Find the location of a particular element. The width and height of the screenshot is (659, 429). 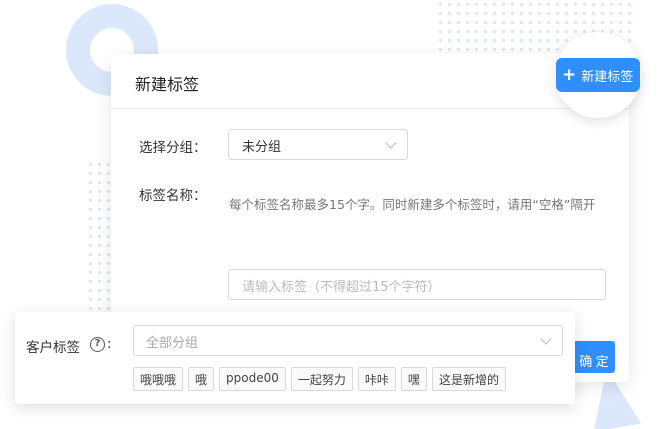

tag-name-label: 标签名称： is located at coordinates (173, 196).